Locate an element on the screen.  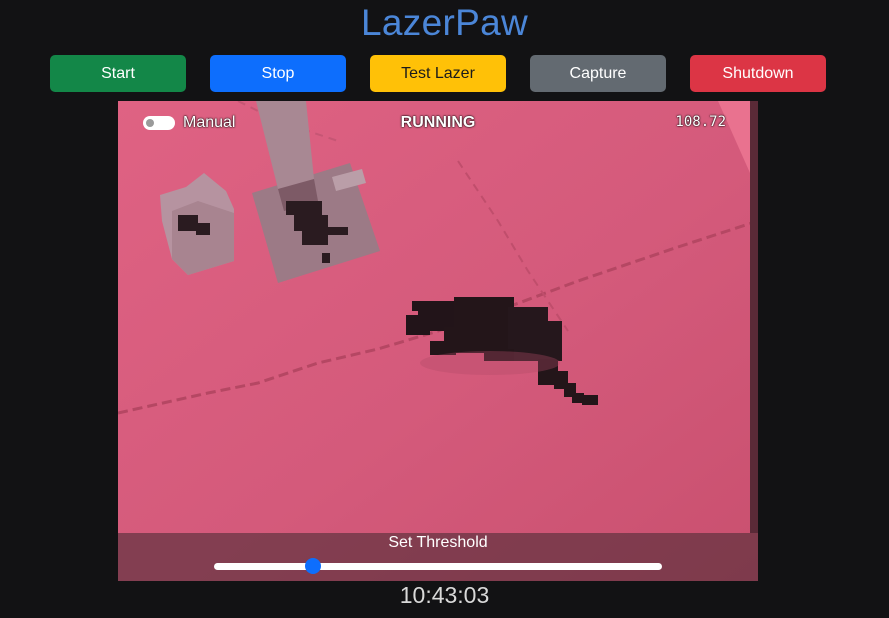
shutdown-button: Shutdown is located at coordinates (758, 73).